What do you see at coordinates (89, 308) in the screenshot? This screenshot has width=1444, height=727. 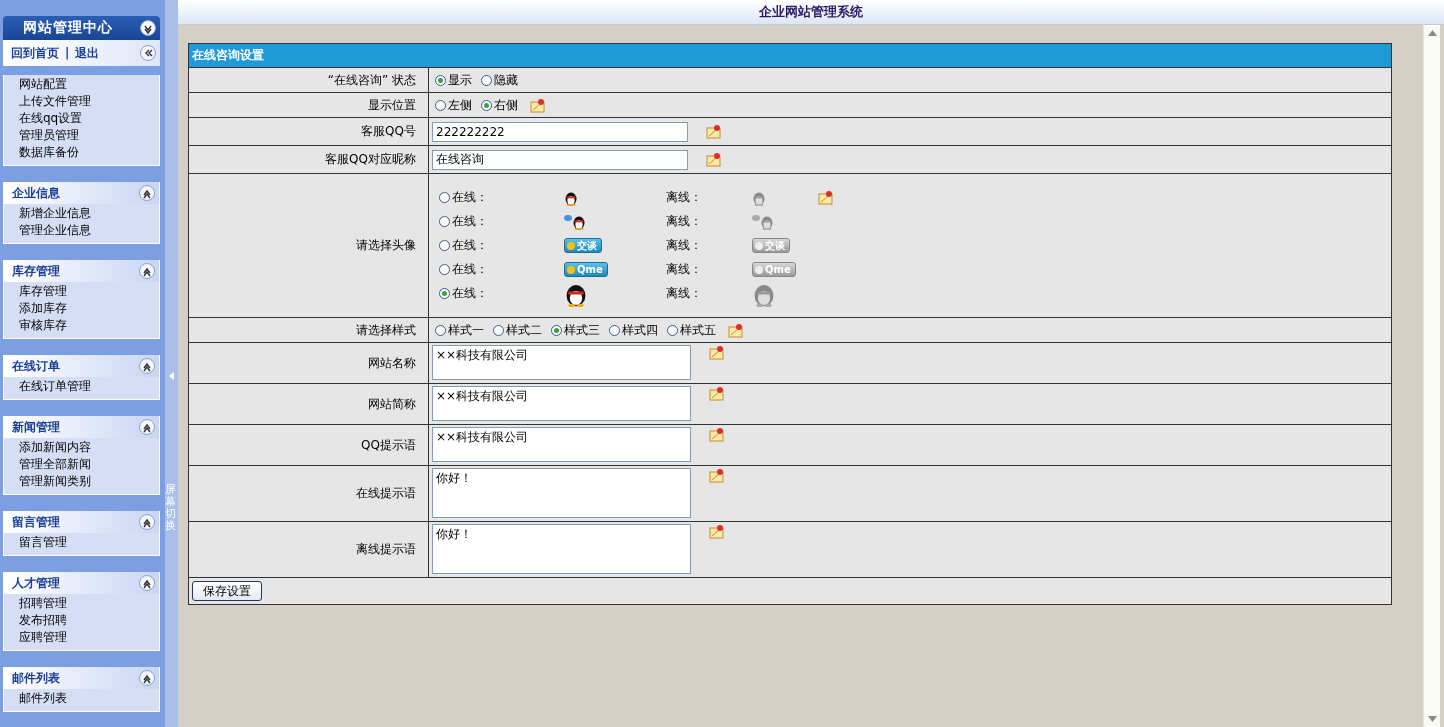 I see `menu-item: 添加库存` at bounding box center [89, 308].